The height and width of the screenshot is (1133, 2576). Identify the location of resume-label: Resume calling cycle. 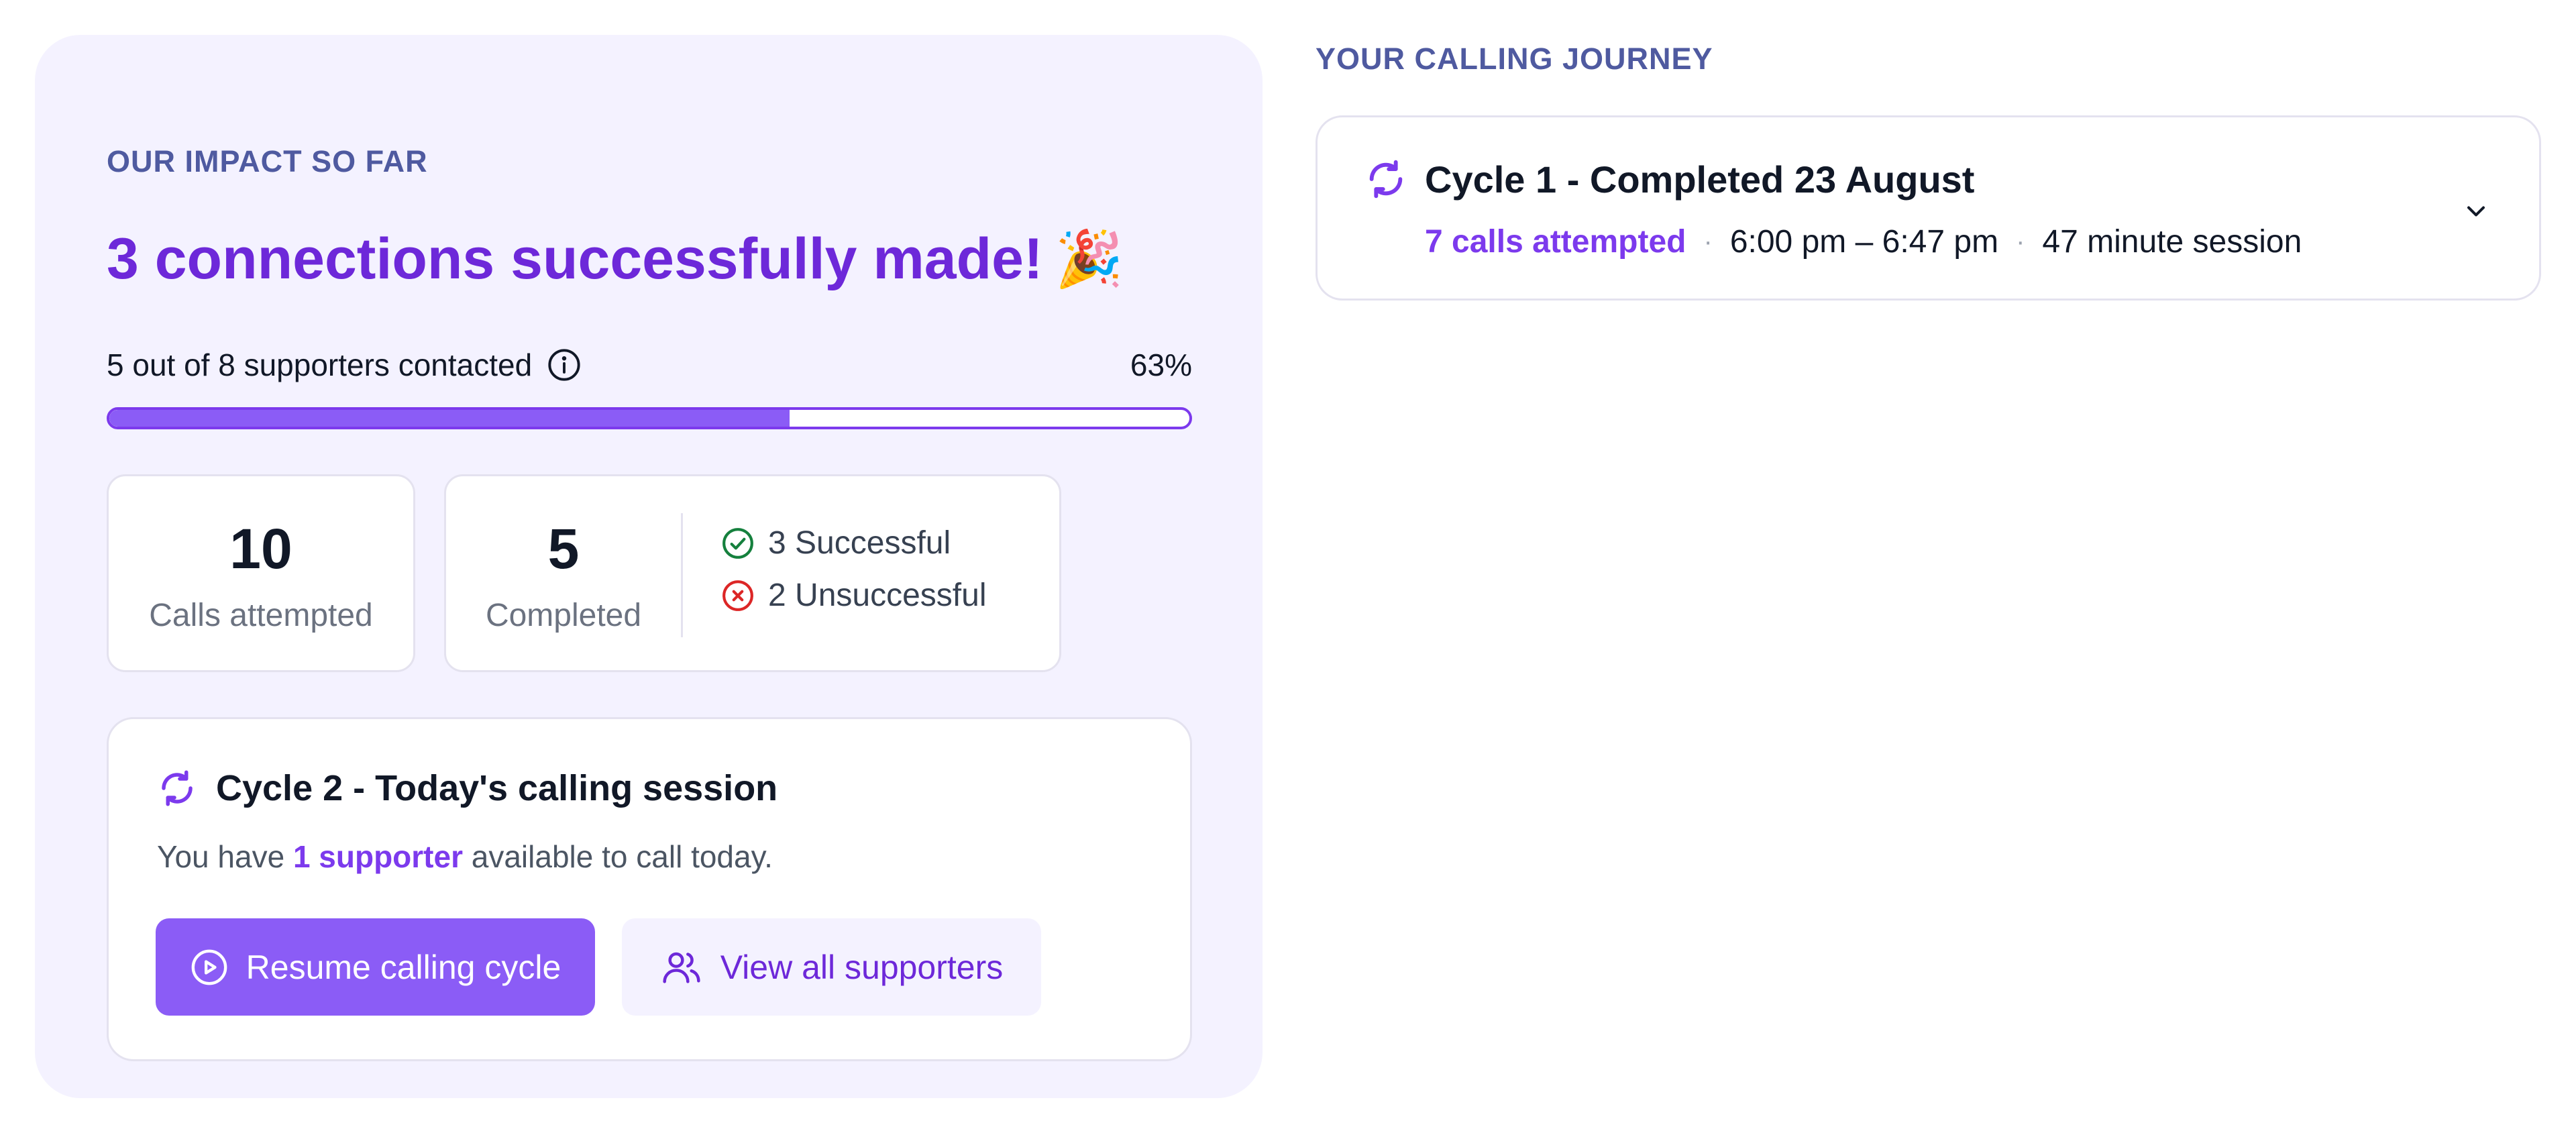
(403, 967).